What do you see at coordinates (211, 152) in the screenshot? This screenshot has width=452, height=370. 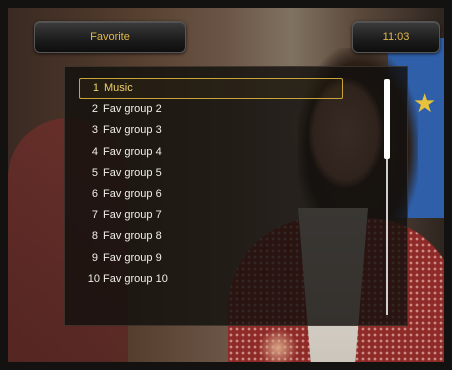 I see `list-item: 4 Fav group 4` at bounding box center [211, 152].